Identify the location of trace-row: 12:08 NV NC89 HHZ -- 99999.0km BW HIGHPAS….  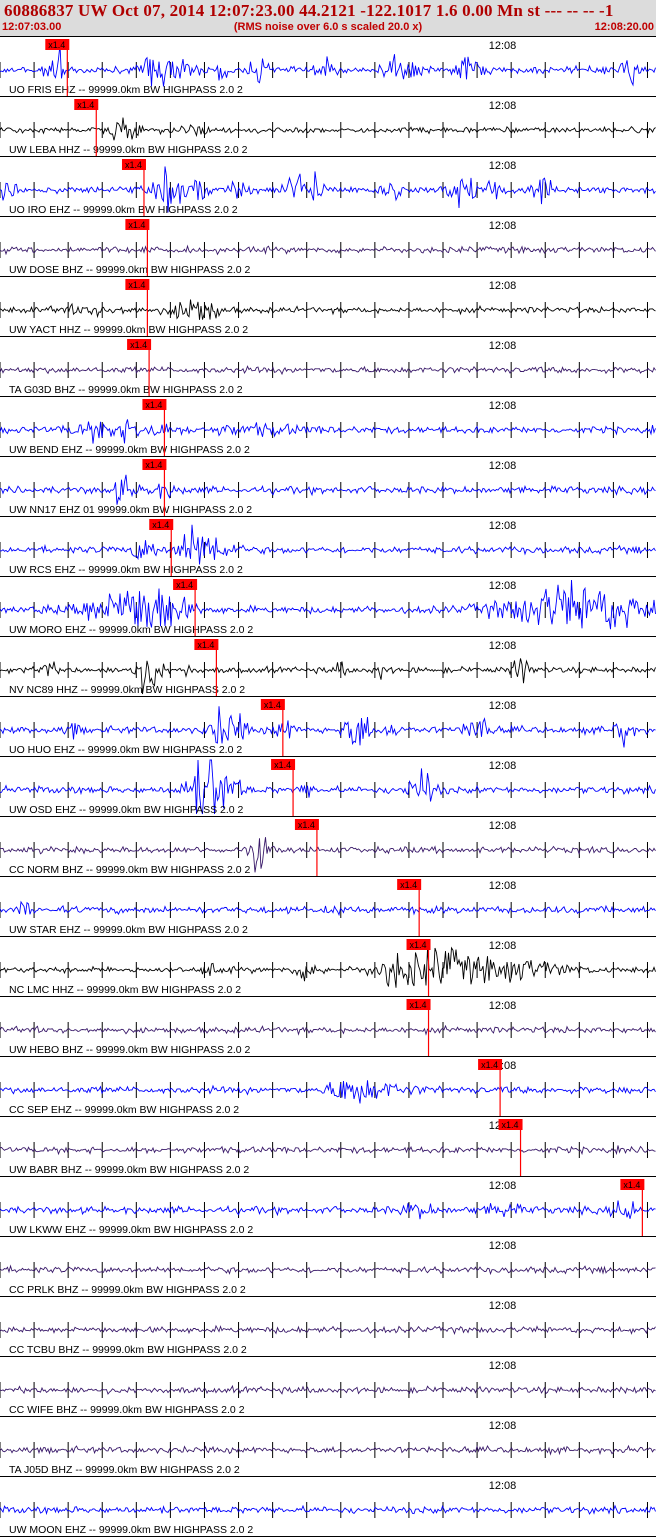
(328, 666).